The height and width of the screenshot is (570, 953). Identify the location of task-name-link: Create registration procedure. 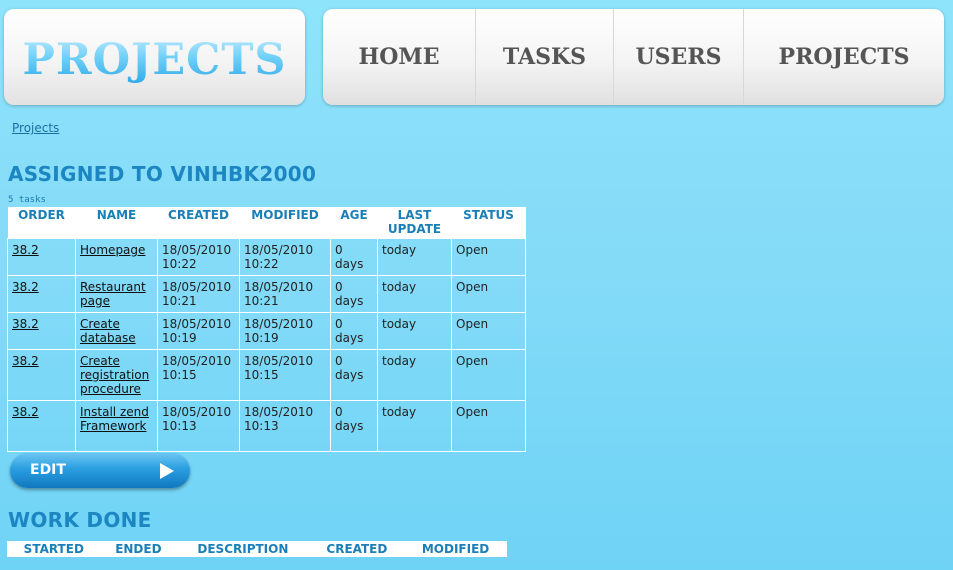
(114, 375).